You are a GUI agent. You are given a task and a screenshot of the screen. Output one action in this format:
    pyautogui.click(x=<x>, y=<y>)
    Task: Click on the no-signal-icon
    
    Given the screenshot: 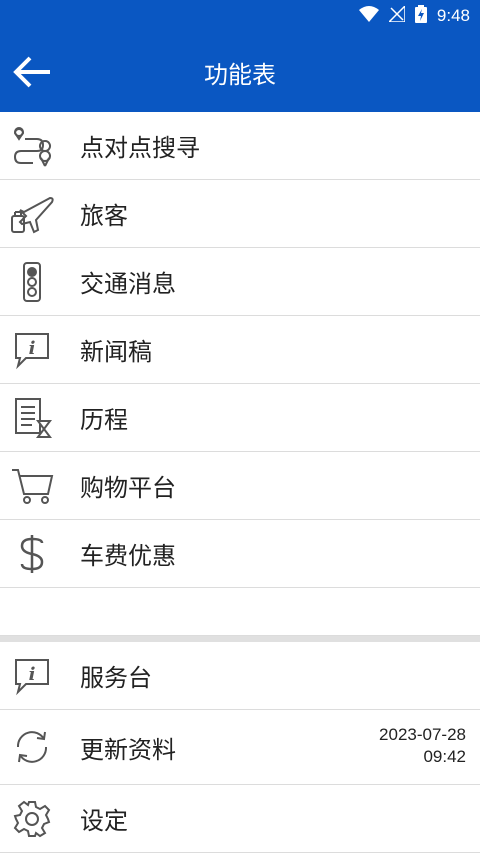 What is the action you would take?
    pyautogui.click(x=396, y=15)
    